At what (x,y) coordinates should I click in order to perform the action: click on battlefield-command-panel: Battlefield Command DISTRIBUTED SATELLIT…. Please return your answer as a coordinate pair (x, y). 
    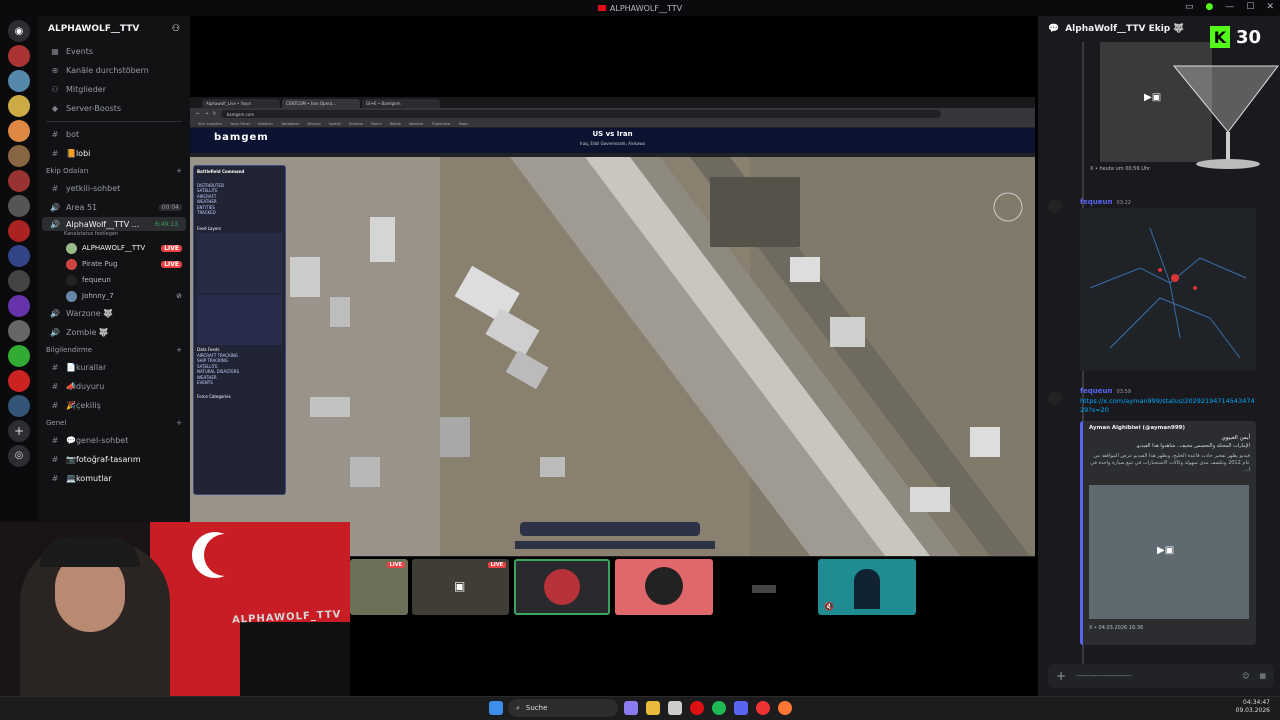
    Looking at the image, I should click on (239, 330).